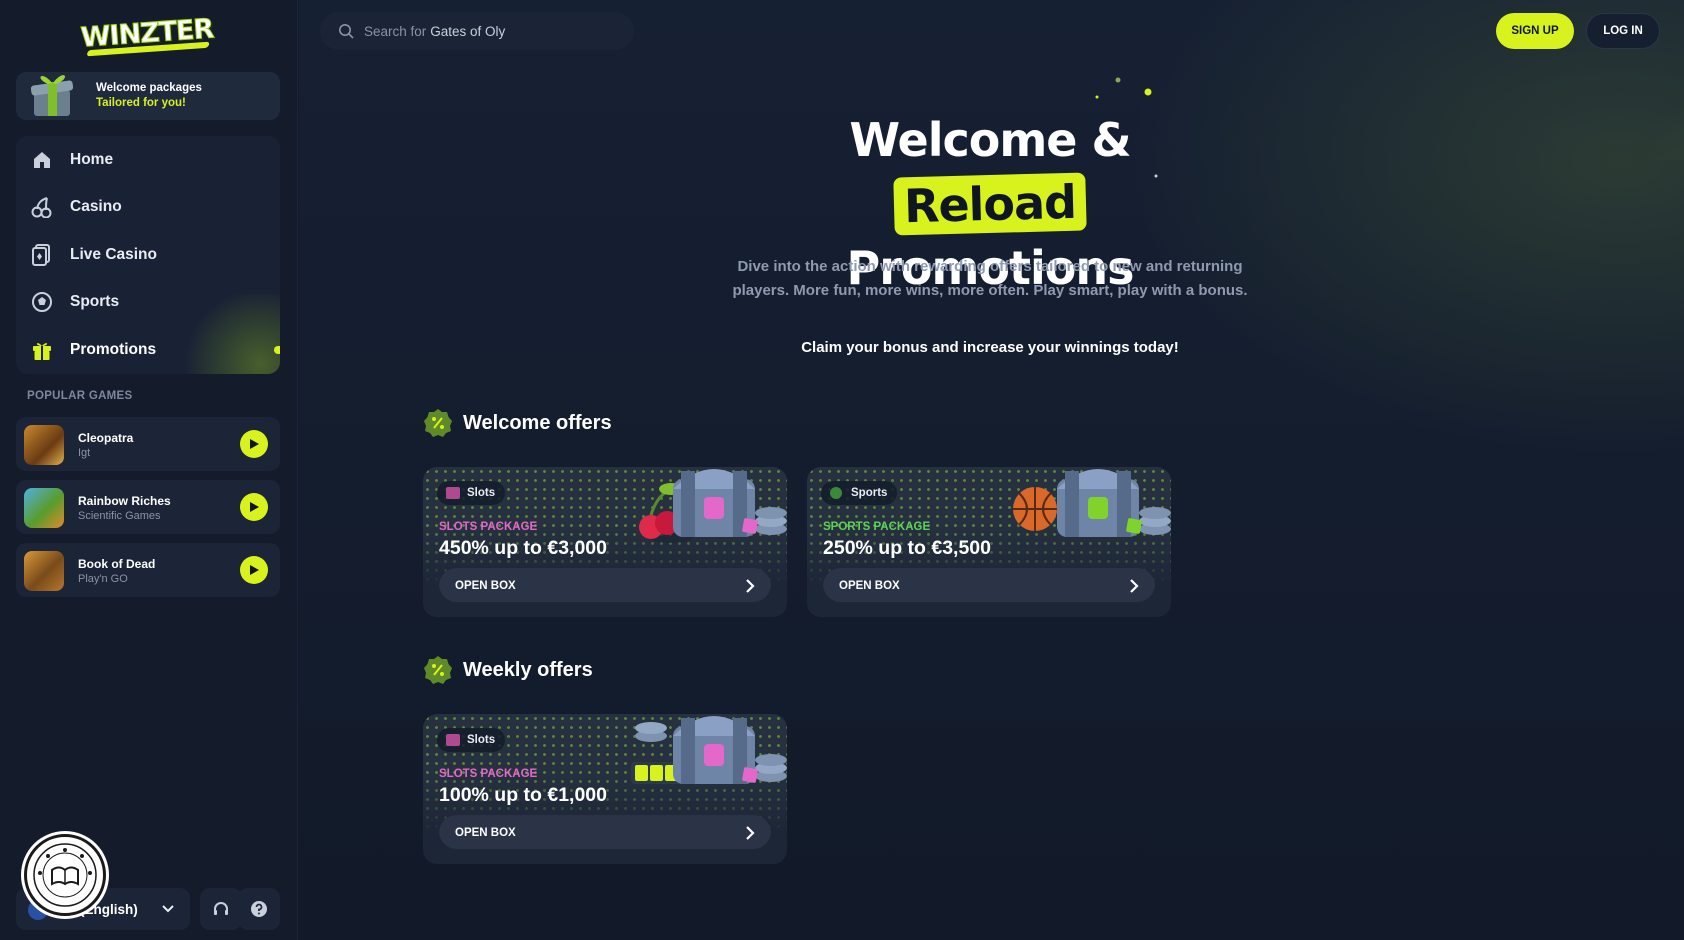 The height and width of the screenshot is (940, 1684). Describe the element at coordinates (869, 493) in the screenshot. I see `tag-label: Sports` at that location.